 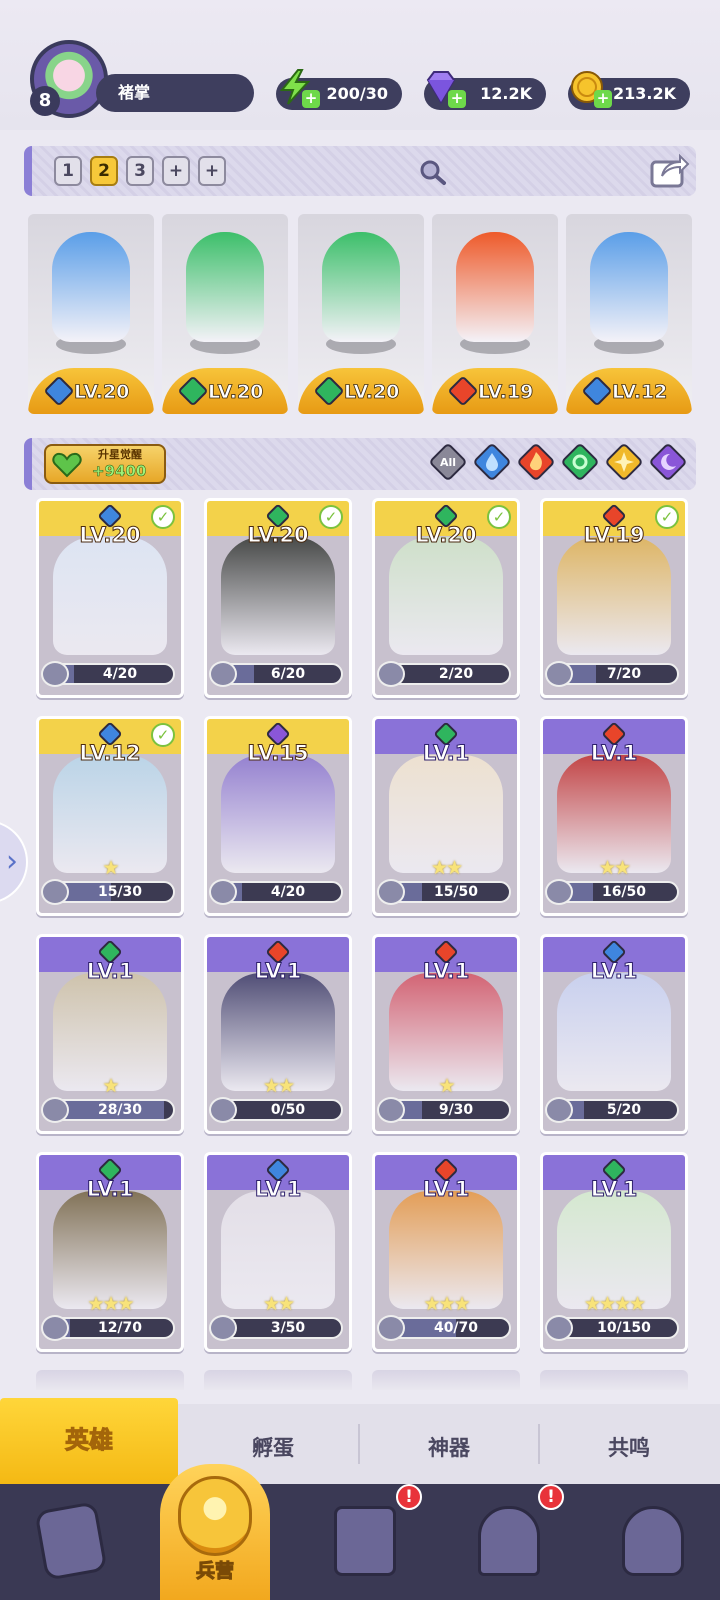 I want to click on side-expand-button: ›, so click(x=14, y=862).